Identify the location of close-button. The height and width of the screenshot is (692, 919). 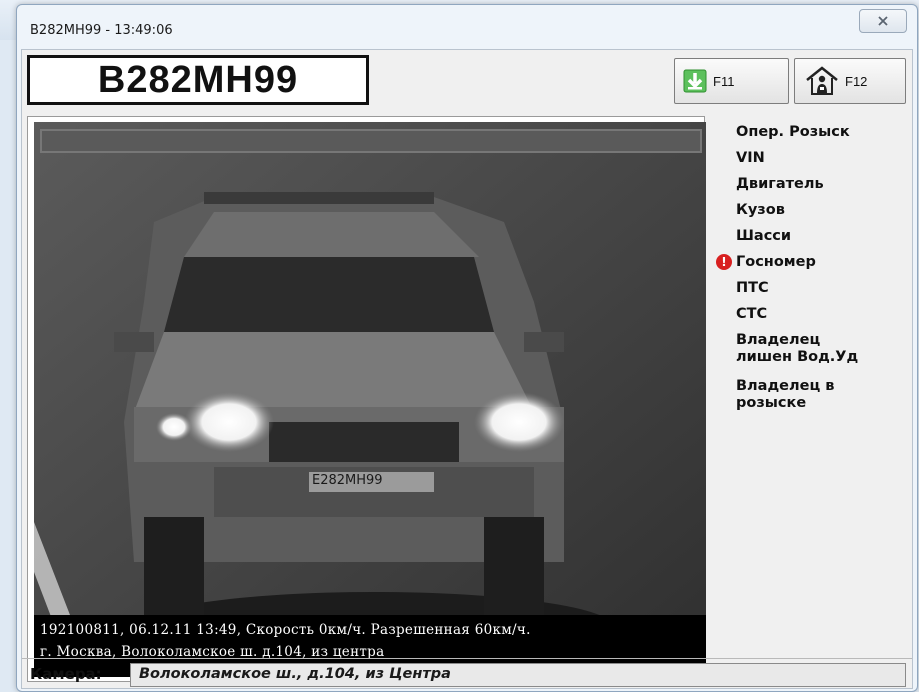
(883, 21).